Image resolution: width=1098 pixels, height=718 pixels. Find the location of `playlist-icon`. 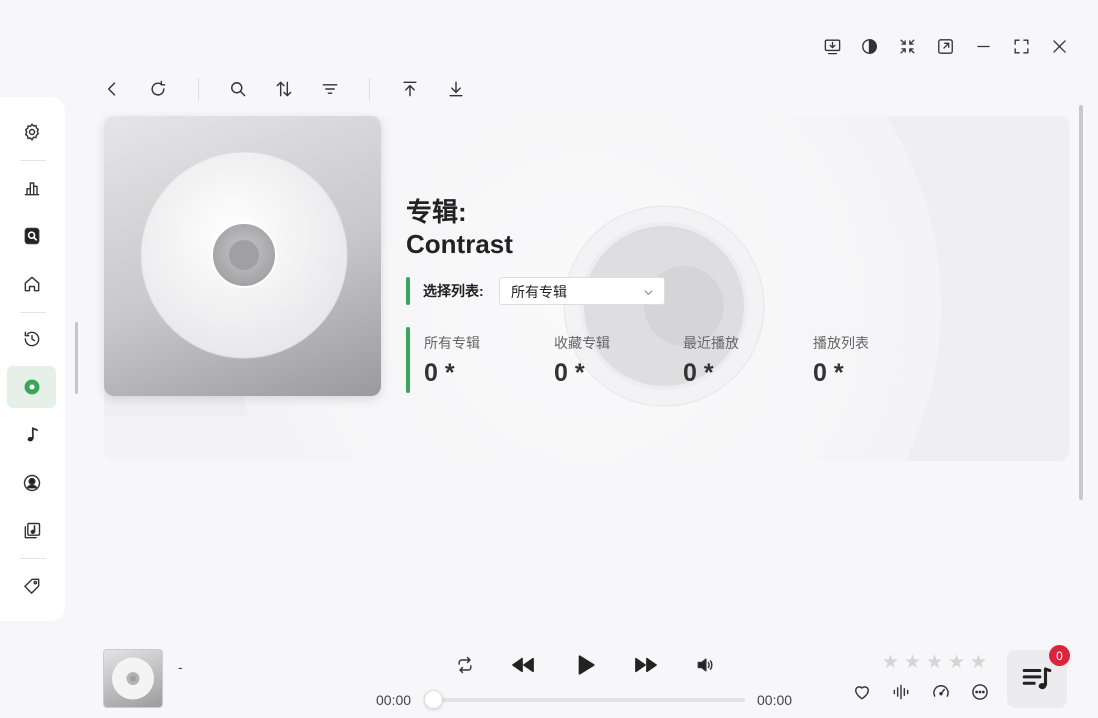

playlist-icon is located at coordinates (32, 530).